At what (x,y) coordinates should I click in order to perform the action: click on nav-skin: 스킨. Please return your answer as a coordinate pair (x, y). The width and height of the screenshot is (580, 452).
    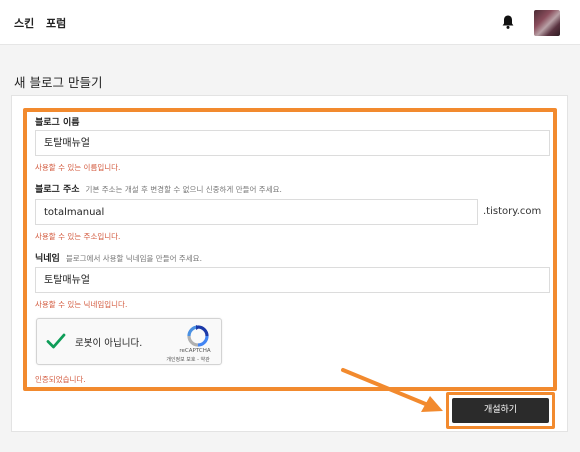
    Looking at the image, I should click on (24, 23).